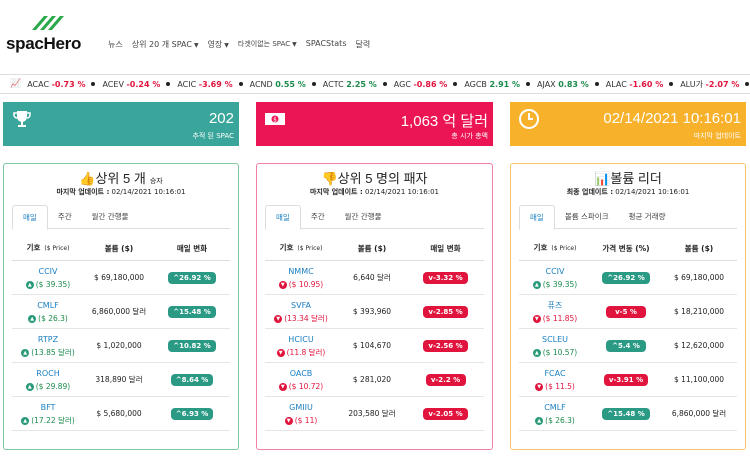 The image size is (750, 473). I want to click on ticker-item: ACND 0.55 %, so click(272, 84).